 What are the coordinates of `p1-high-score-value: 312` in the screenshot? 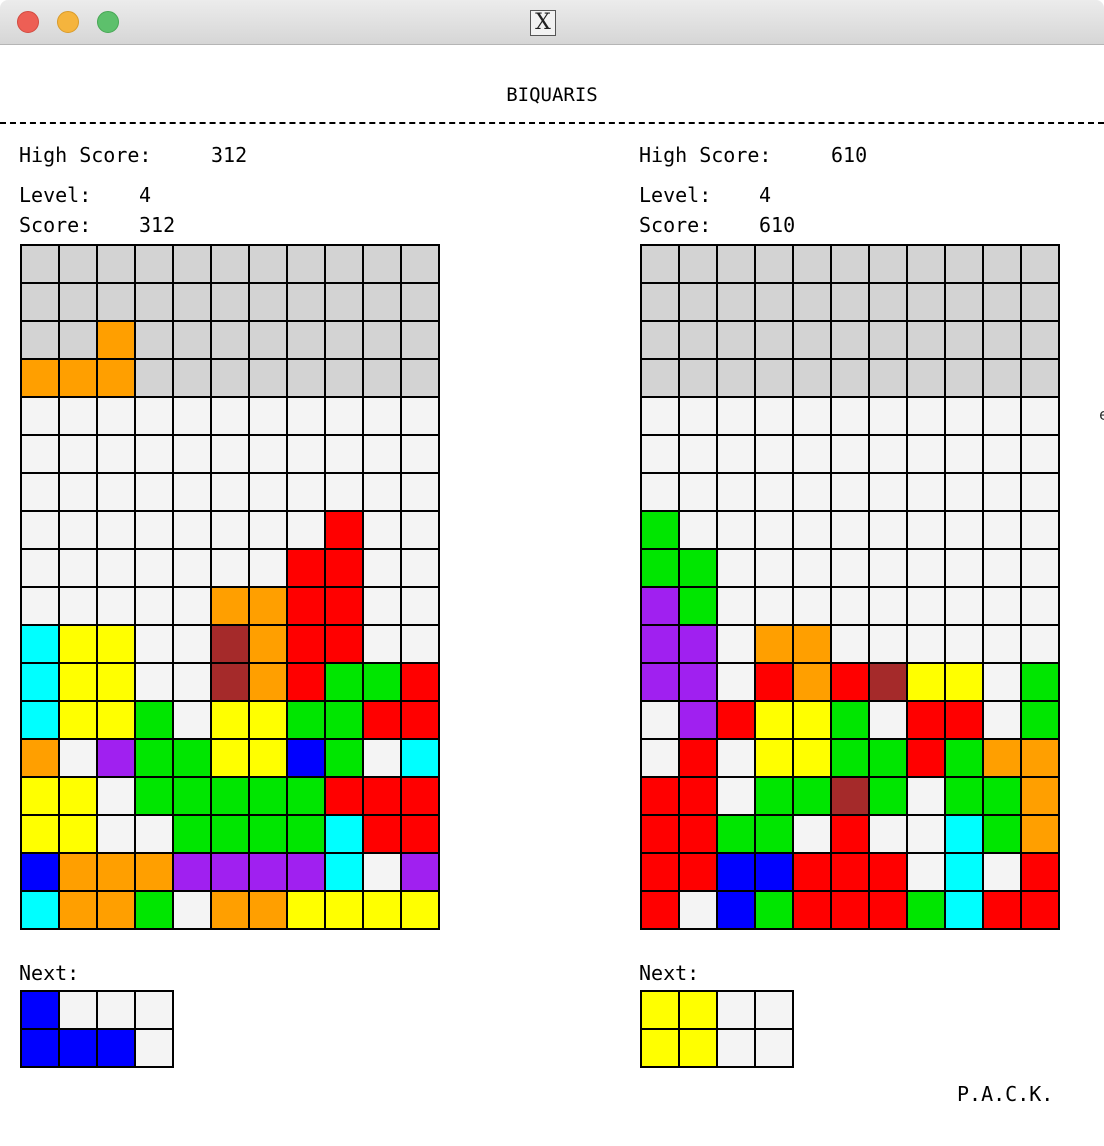 It's located at (229, 155).